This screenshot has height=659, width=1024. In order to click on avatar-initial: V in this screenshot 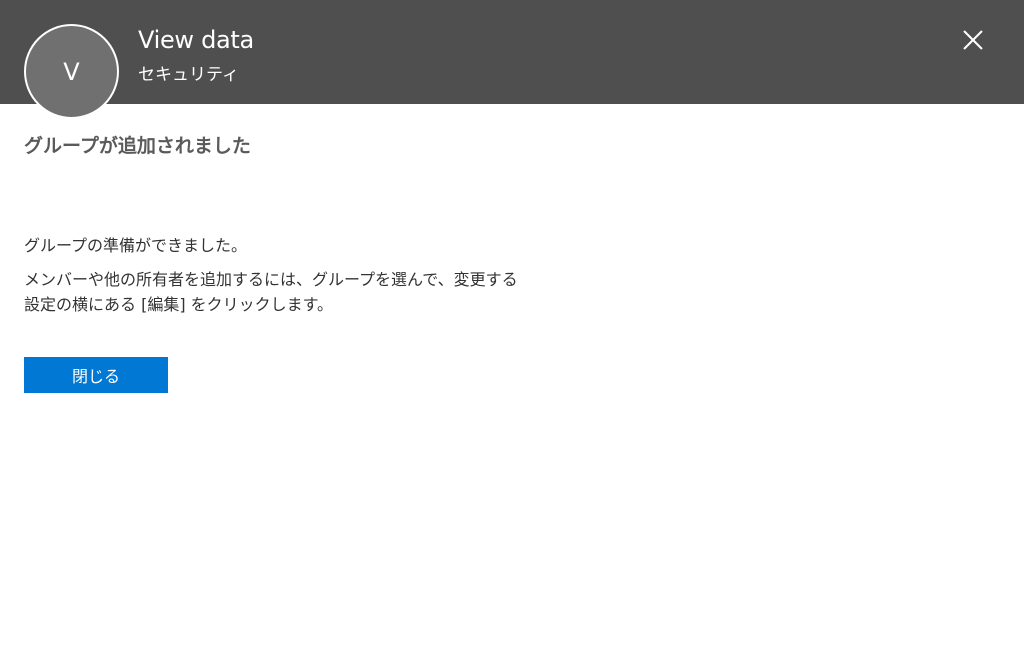, I will do `click(71, 71)`.